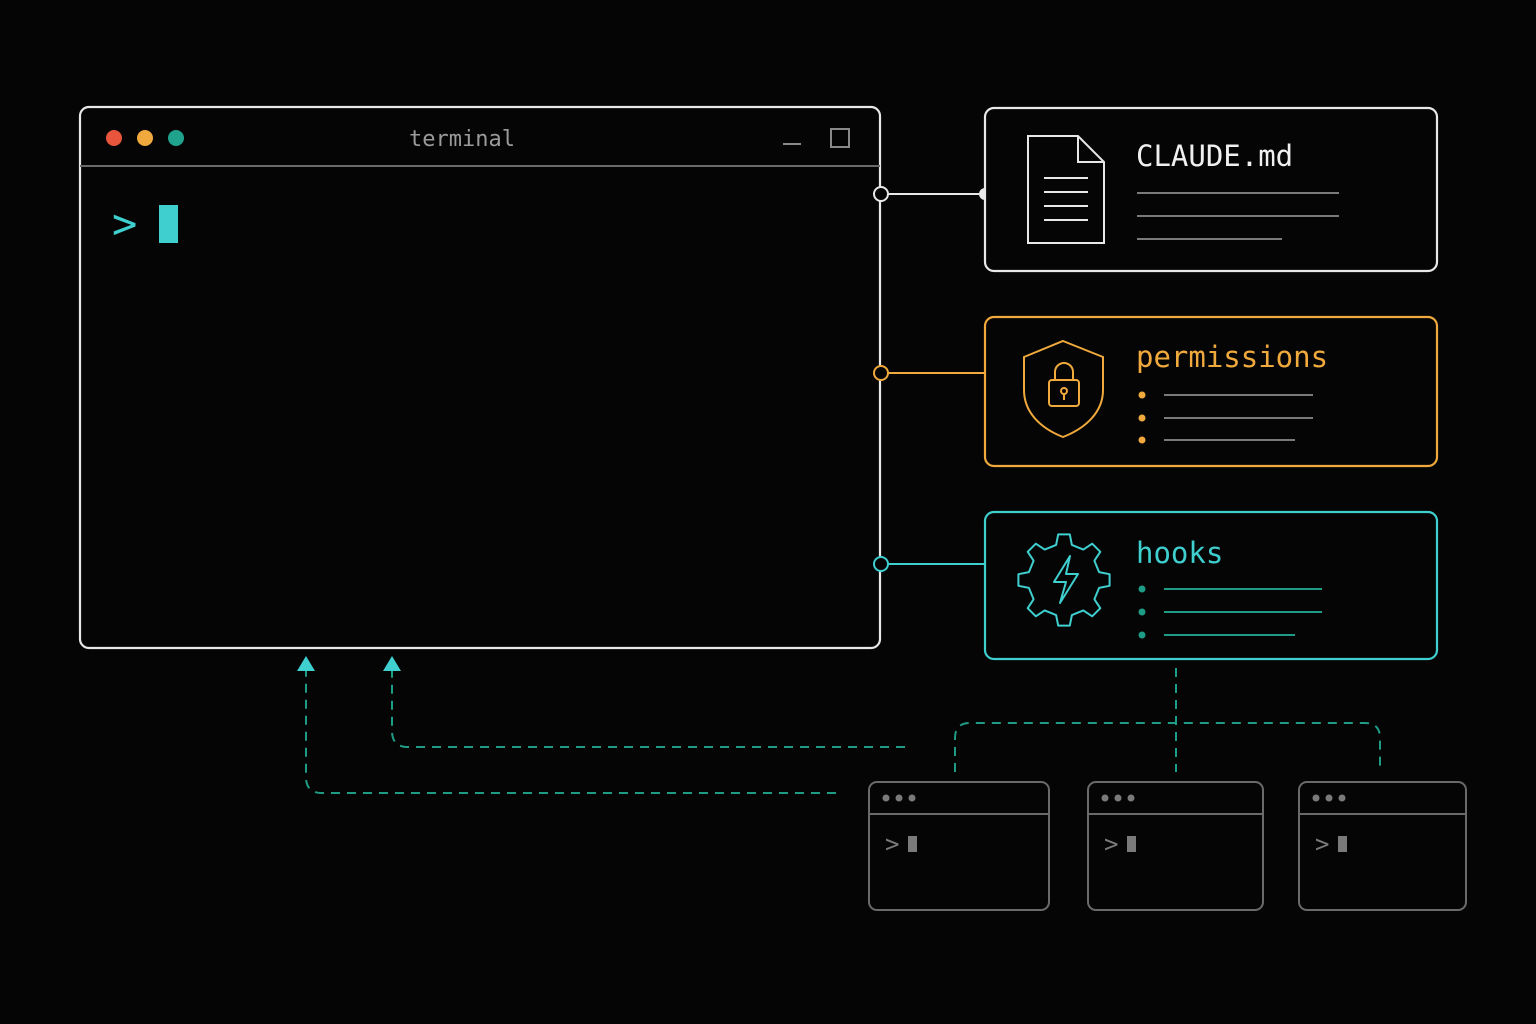  I want to click on cursor-block, so click(168, 224).